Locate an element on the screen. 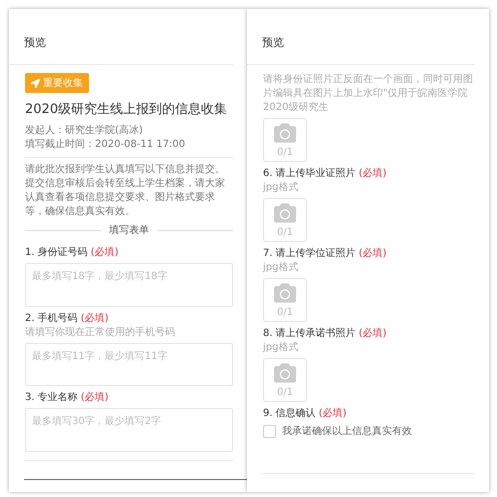 This screenshot has width=497, height=497. question-label: 9. 信息确认 (必填) is located at coordinates (305, 414).